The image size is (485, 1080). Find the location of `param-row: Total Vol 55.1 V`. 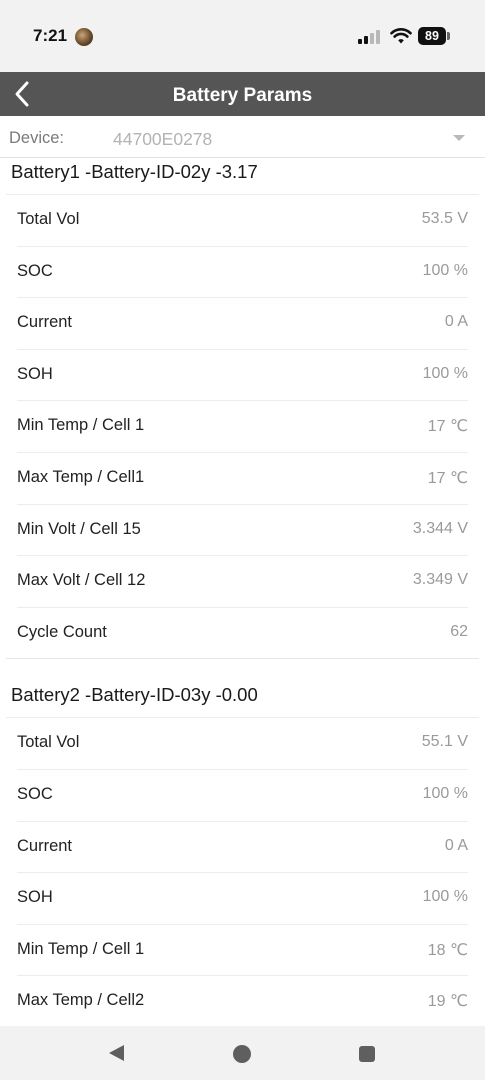

param-row: Total Vol 55.1 V is located at coordinates (242, 743).